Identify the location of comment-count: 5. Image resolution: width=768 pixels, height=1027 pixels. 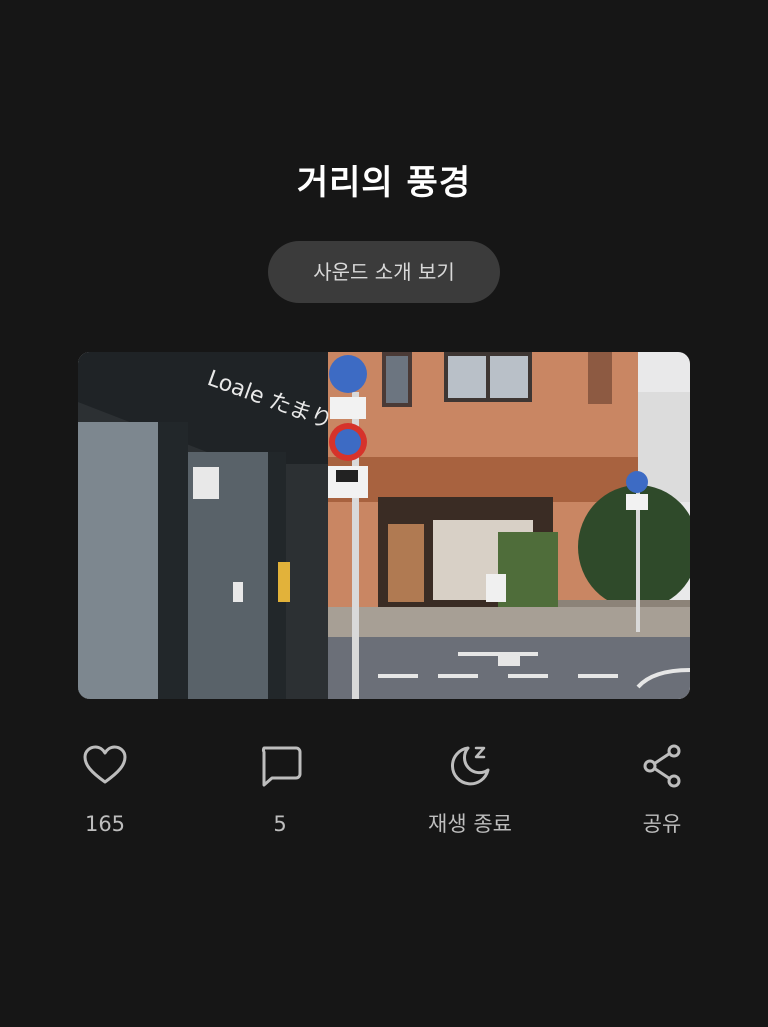
(280, 824).